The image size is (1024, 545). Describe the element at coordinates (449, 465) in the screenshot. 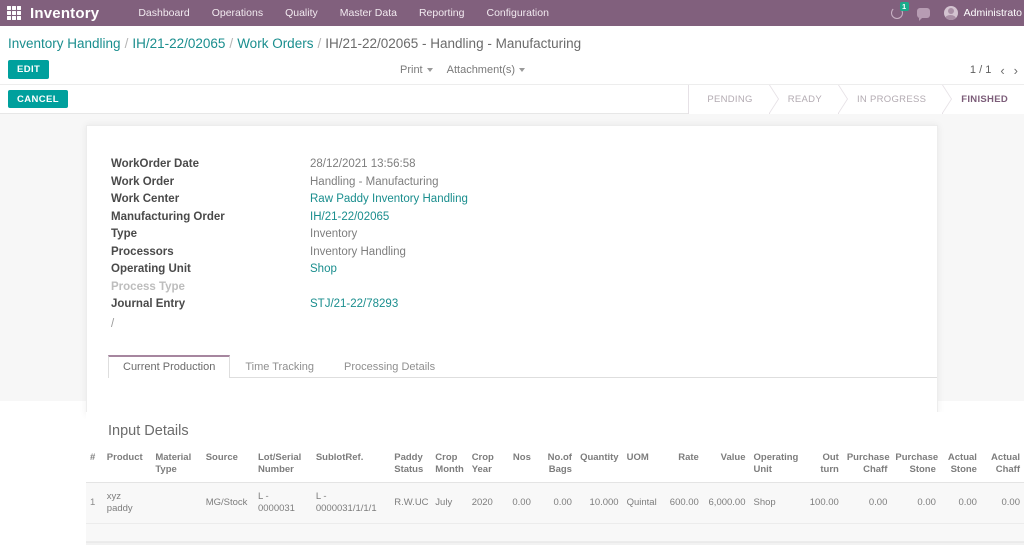

I see `column-header-crop-month: Crop Month` at that location.